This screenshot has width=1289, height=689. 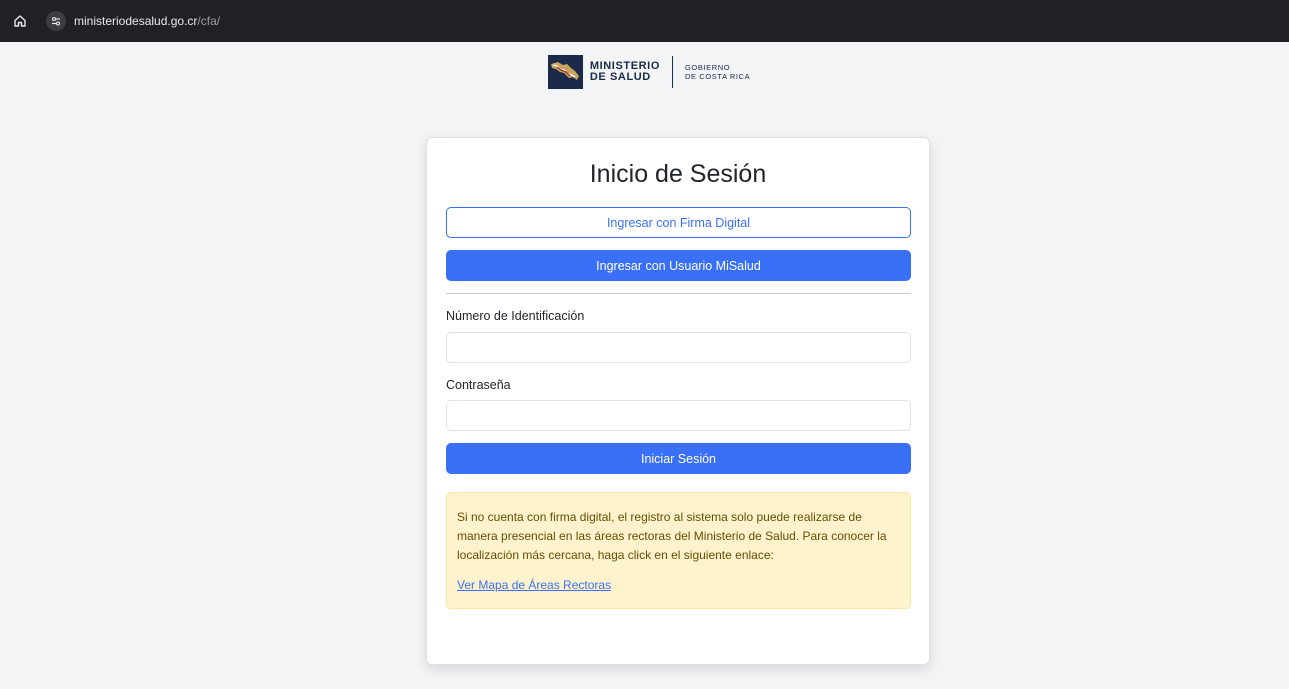 I want to click on password-input, so click(x=678, y=415).